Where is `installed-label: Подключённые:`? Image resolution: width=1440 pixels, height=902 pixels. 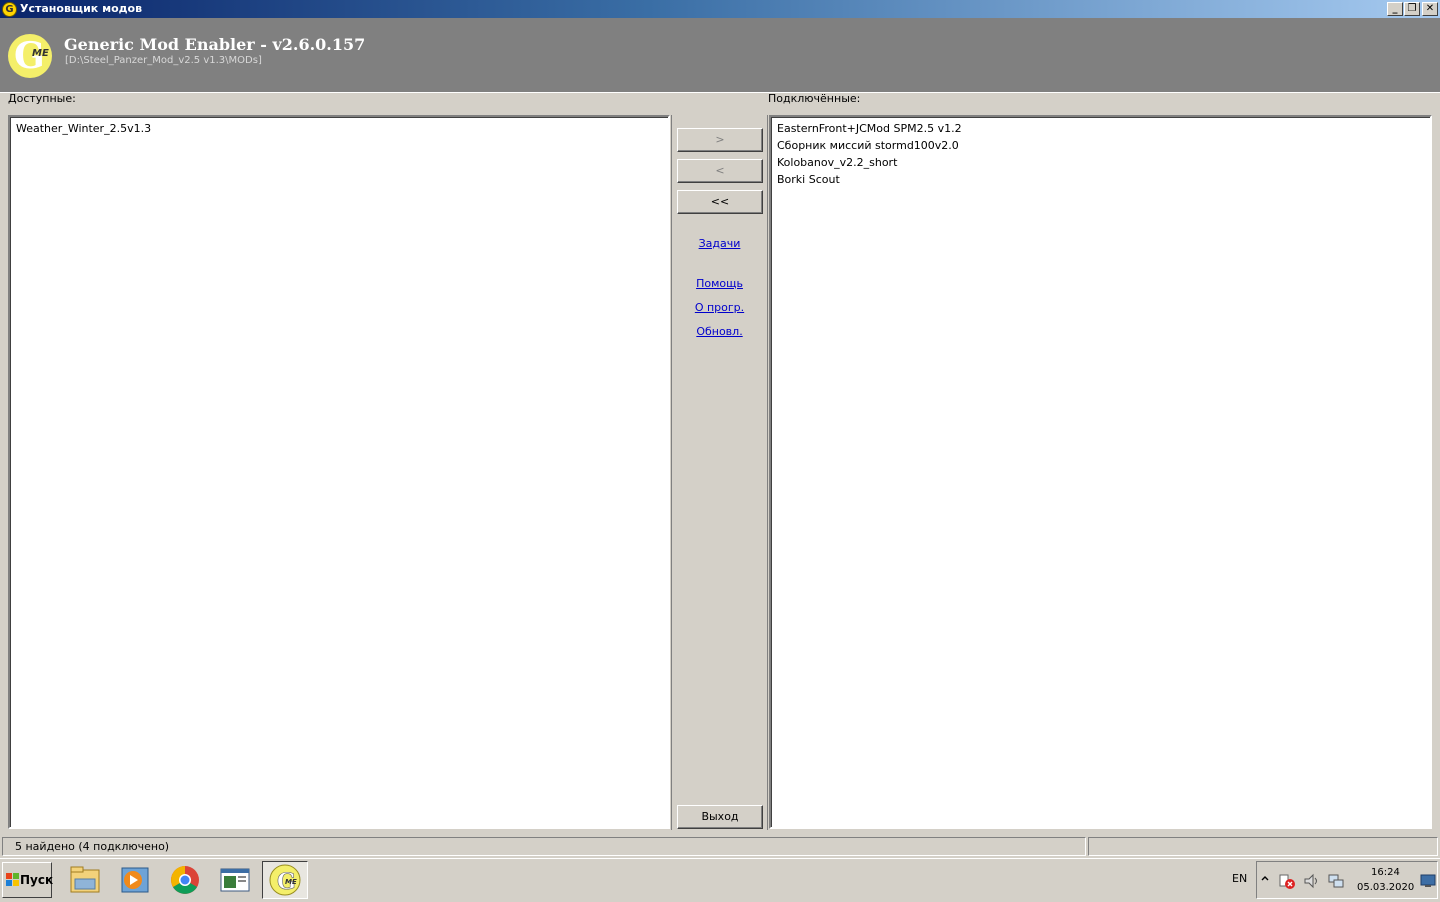 installed-label: Подключённые: is located at coordinates (814, 98).